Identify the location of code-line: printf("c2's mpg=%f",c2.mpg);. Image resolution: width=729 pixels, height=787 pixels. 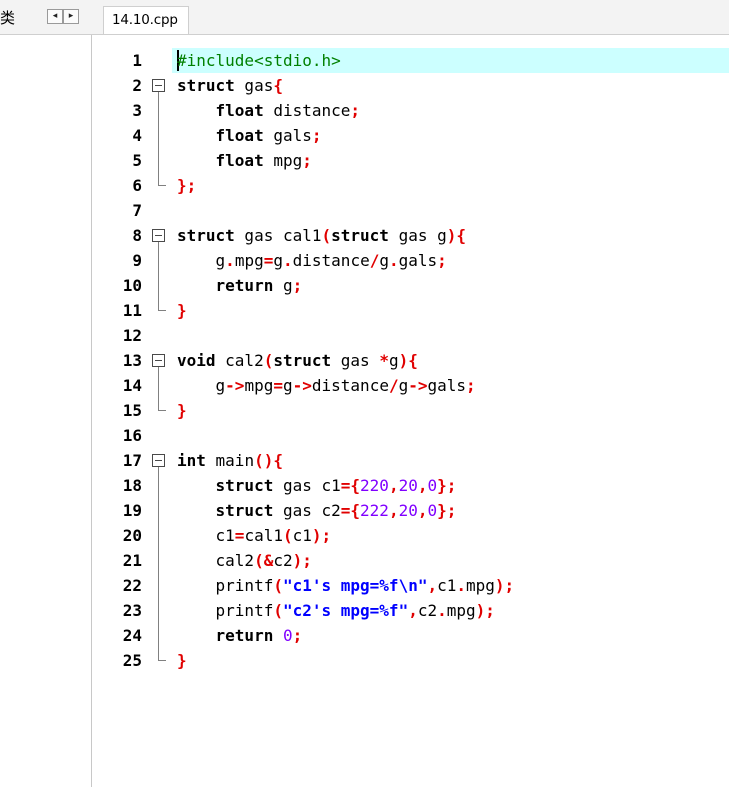
(336, 610).